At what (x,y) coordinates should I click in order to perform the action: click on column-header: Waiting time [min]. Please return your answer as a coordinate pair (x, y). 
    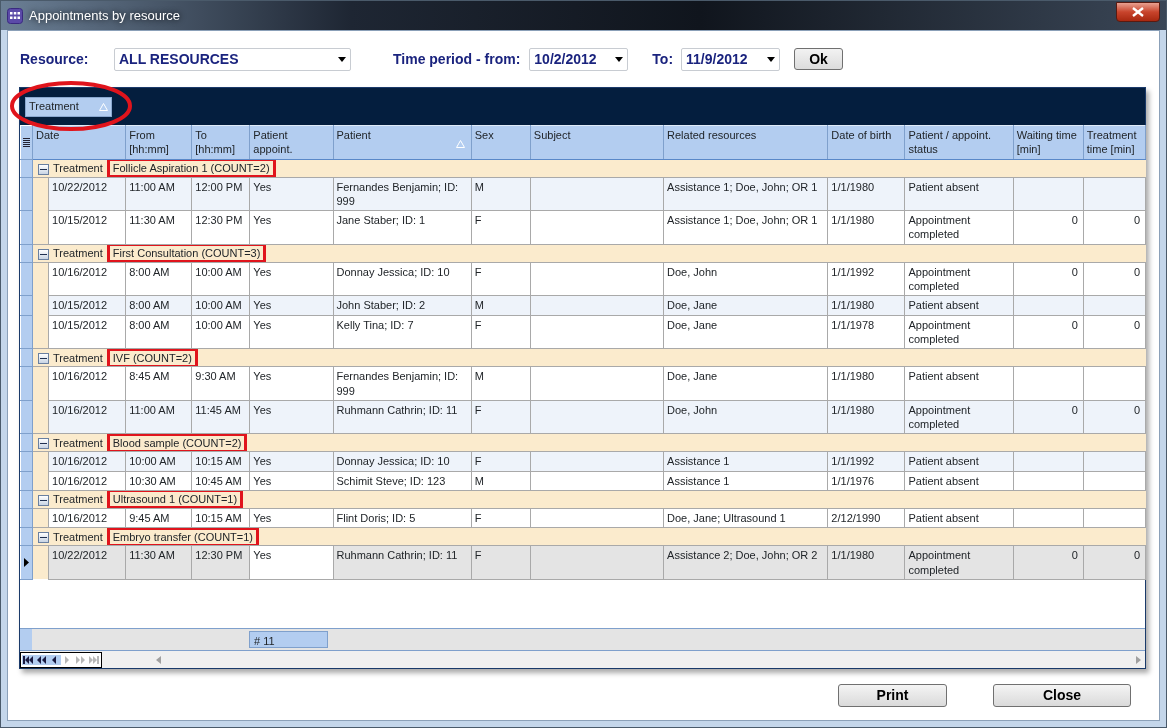
    Looking at the image, I should click on (1048, 142).